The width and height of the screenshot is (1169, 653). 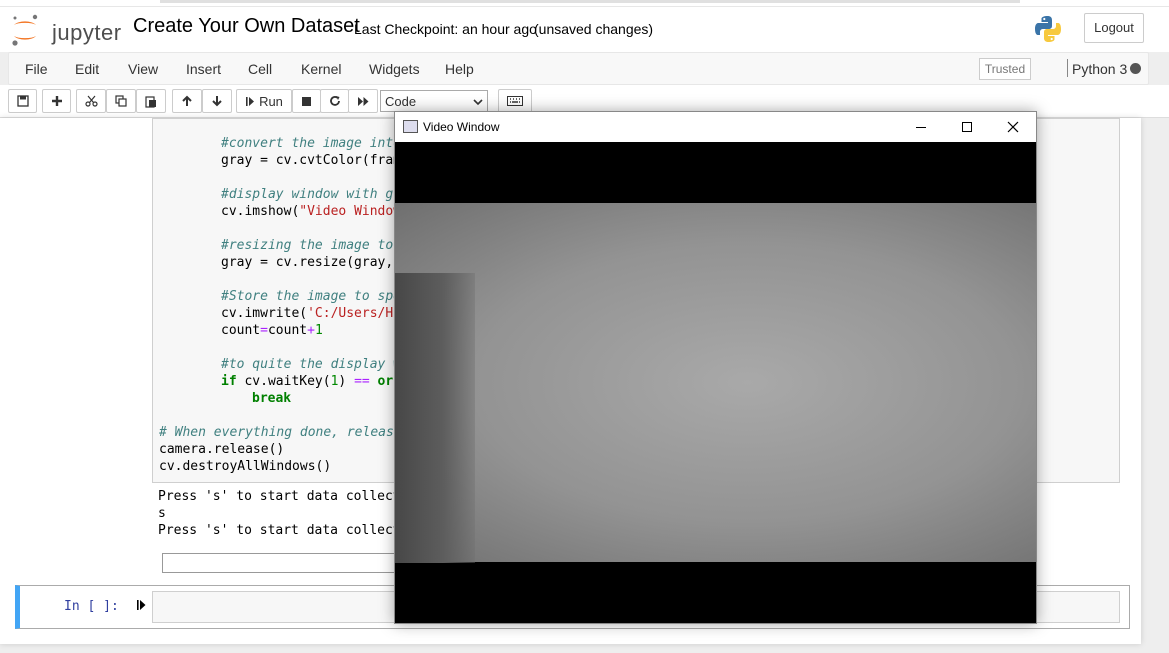 I want to click on menu-kernel: Kernel, so click(x=321, y=69).